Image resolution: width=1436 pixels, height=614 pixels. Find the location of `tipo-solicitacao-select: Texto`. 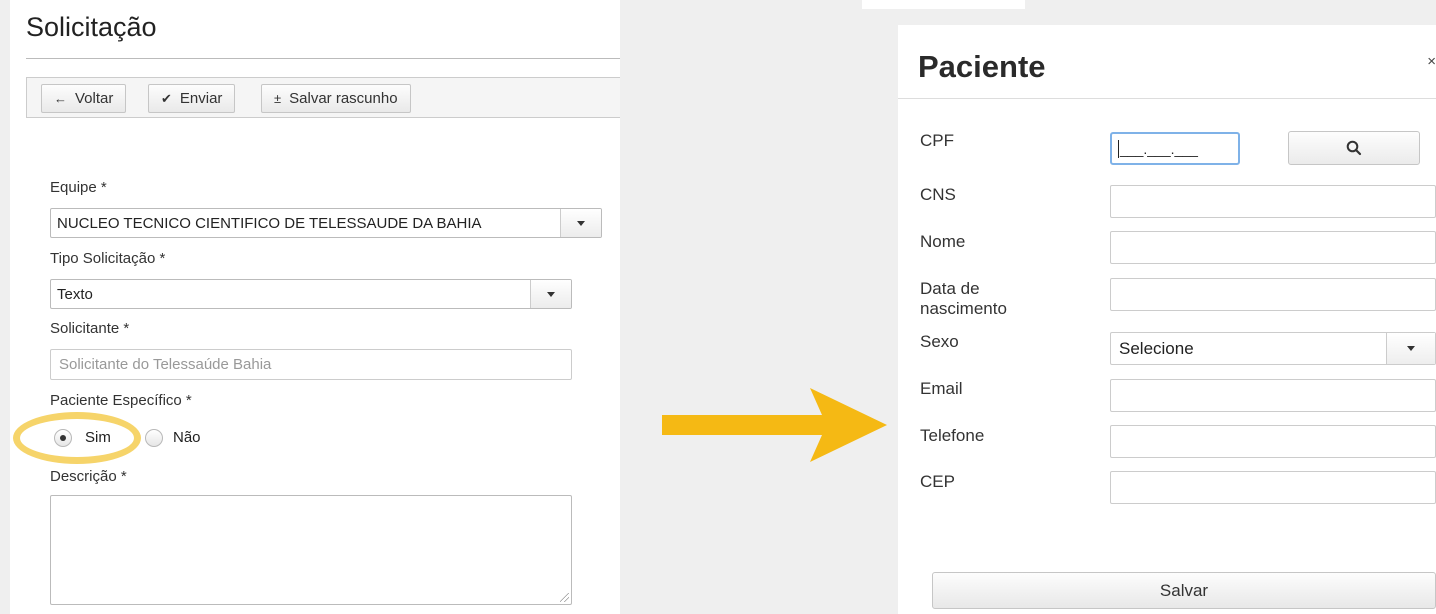

tipo-solicitacao-select: Texto is located at coordinates (311, 294).